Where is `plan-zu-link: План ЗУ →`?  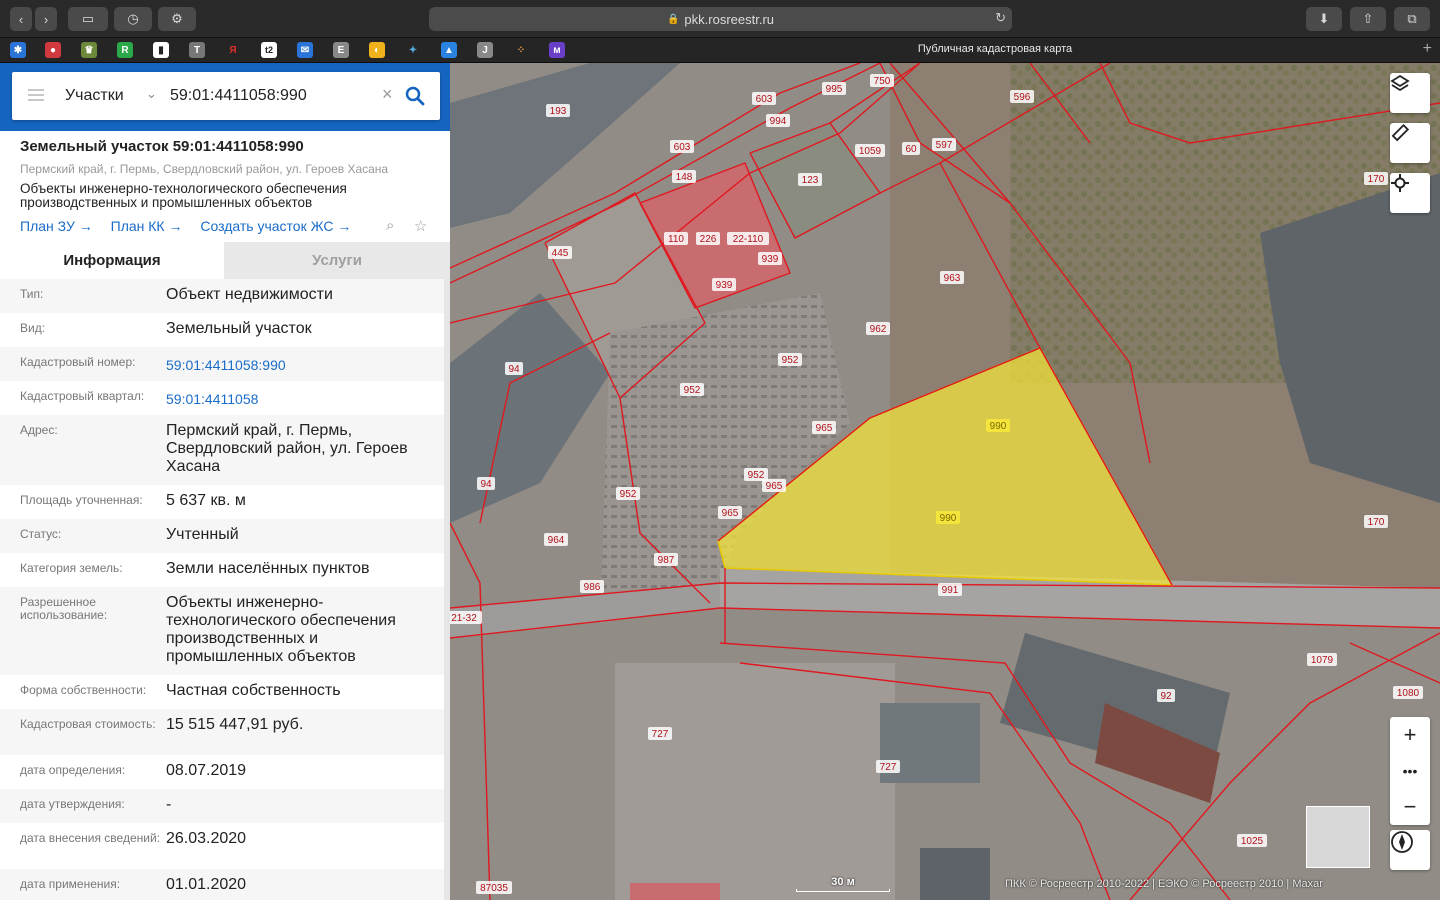
plan-zu-link: План ЗУ → is located at coordinates (56, 226).